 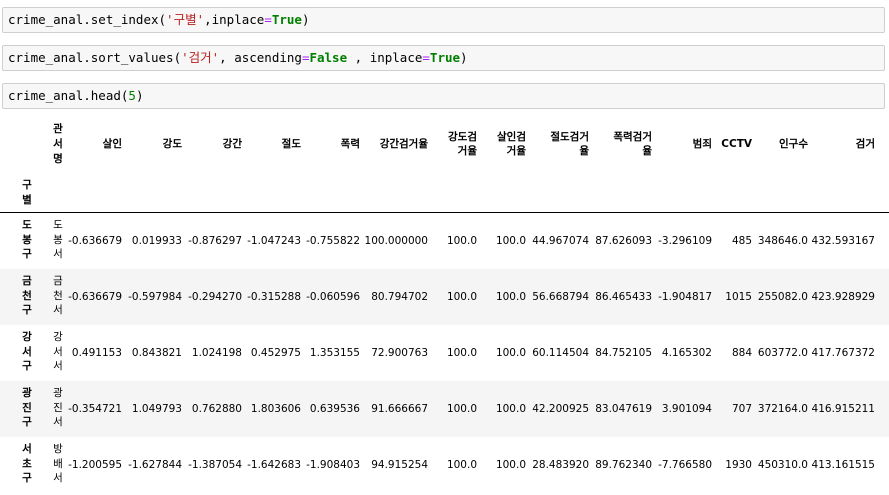 I want to click on column-header-line: 폭력검거, so click(x=632, y=137).